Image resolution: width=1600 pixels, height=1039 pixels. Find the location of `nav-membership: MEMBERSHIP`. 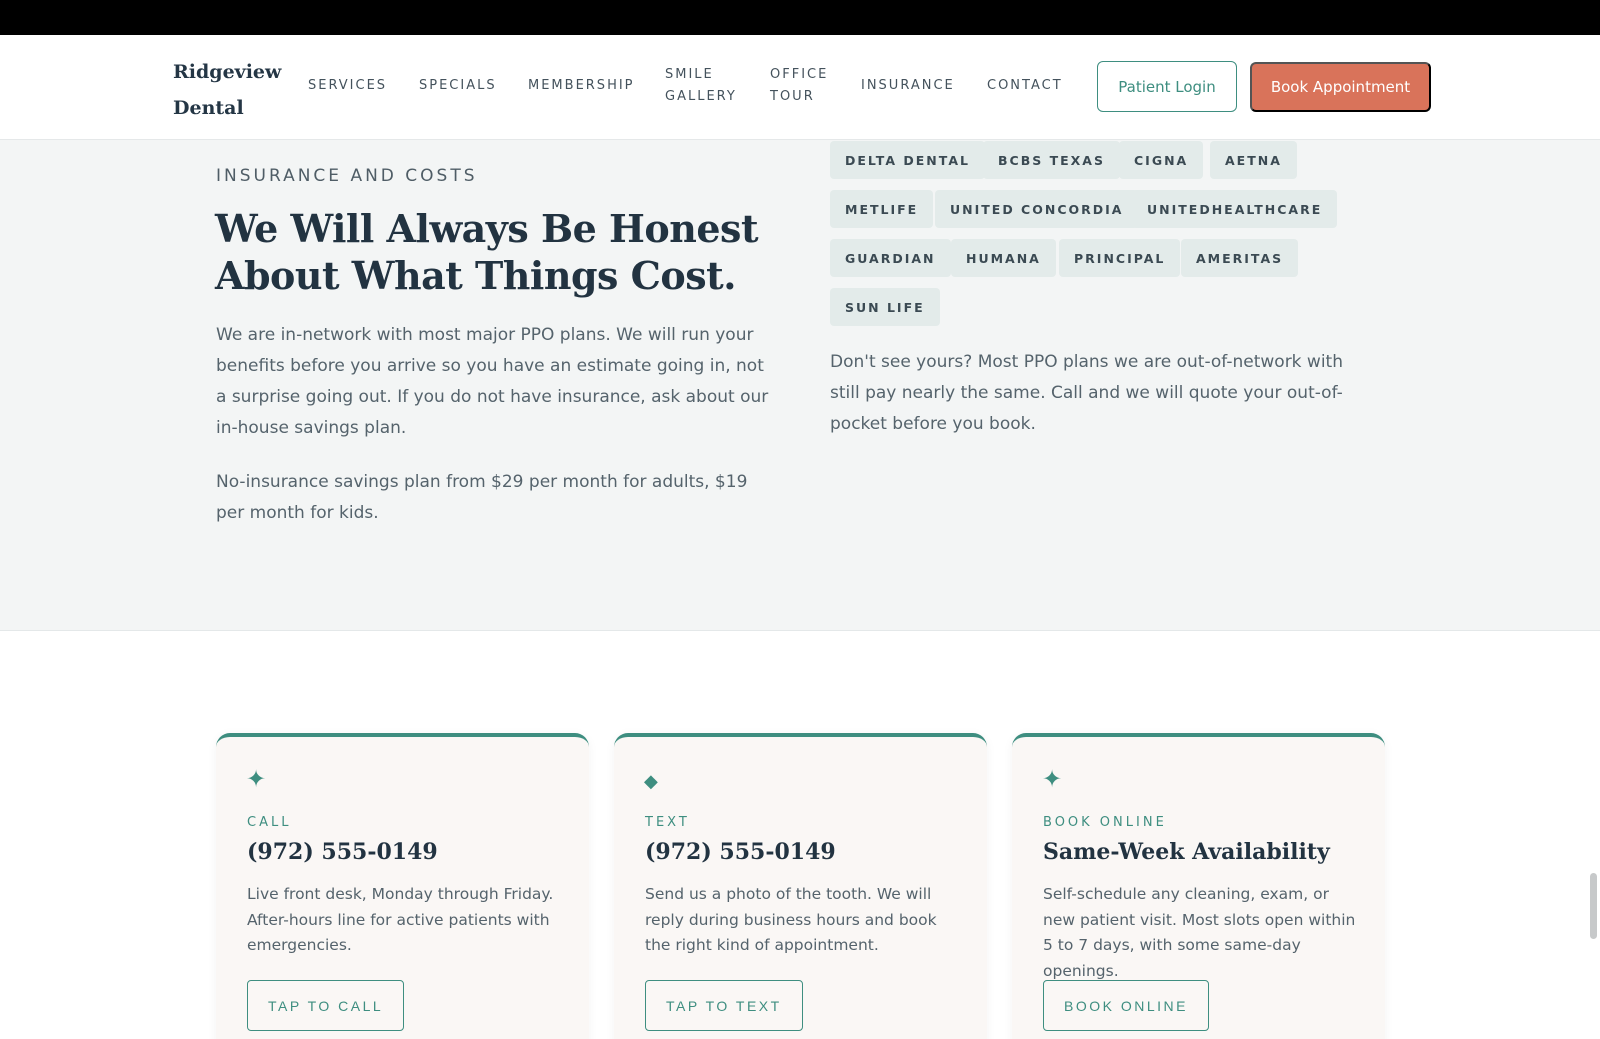

nav-membership: MEMBERSHIP is located at coordinates (581, 86).